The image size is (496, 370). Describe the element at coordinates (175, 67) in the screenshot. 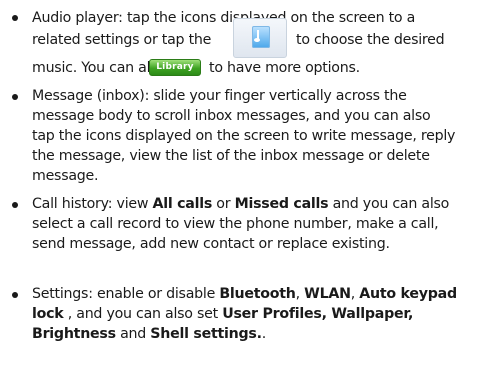

I see `library-button-icon: Library` at that location.